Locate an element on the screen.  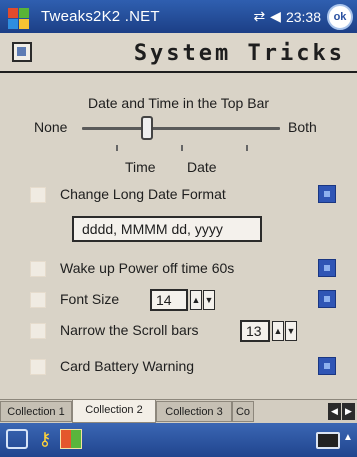
ok-button: ok is located at coordinates (340, 16).